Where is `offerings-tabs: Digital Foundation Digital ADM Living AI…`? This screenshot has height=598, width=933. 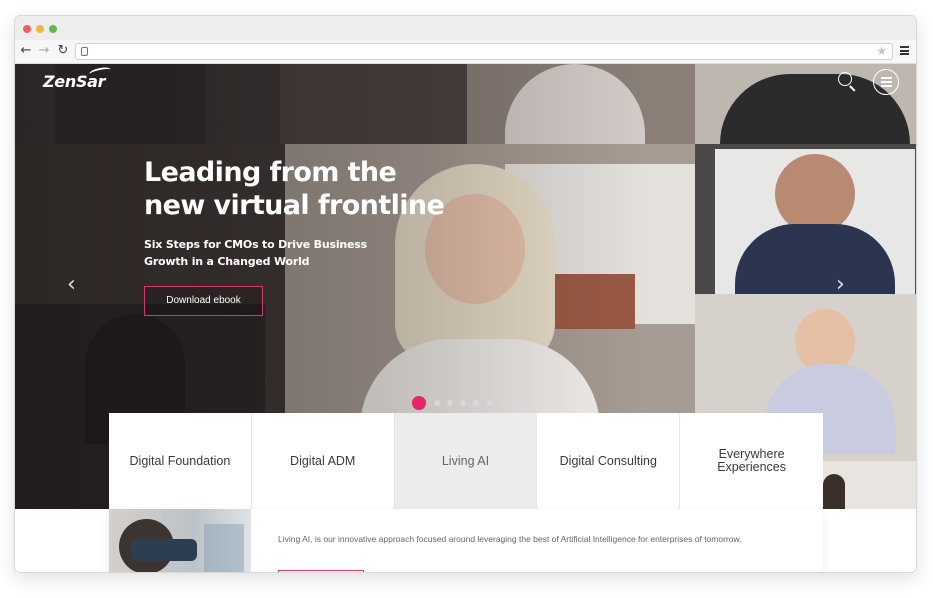
offerings-tabs: Digital Foundation Digital ADM Living AI… is located at coordinates (466, 461).